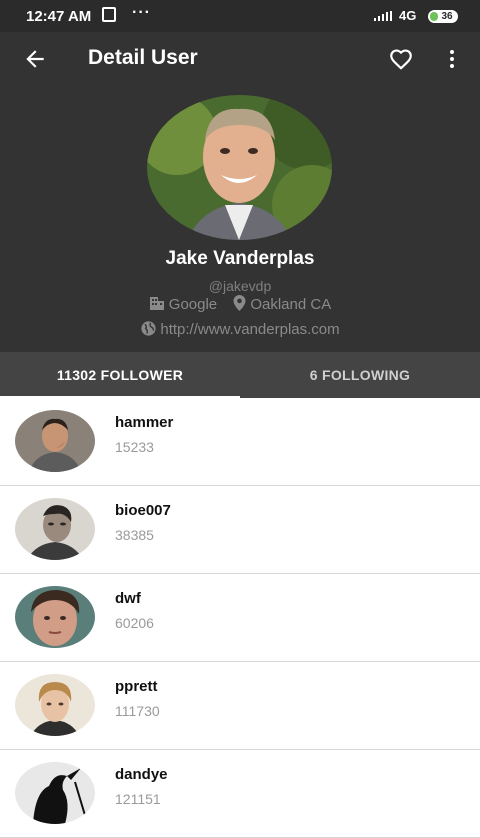 Image resolution: width=480 pixels, height=838 pixels. I want to click on follower-id: 121151, so click(138, 799).